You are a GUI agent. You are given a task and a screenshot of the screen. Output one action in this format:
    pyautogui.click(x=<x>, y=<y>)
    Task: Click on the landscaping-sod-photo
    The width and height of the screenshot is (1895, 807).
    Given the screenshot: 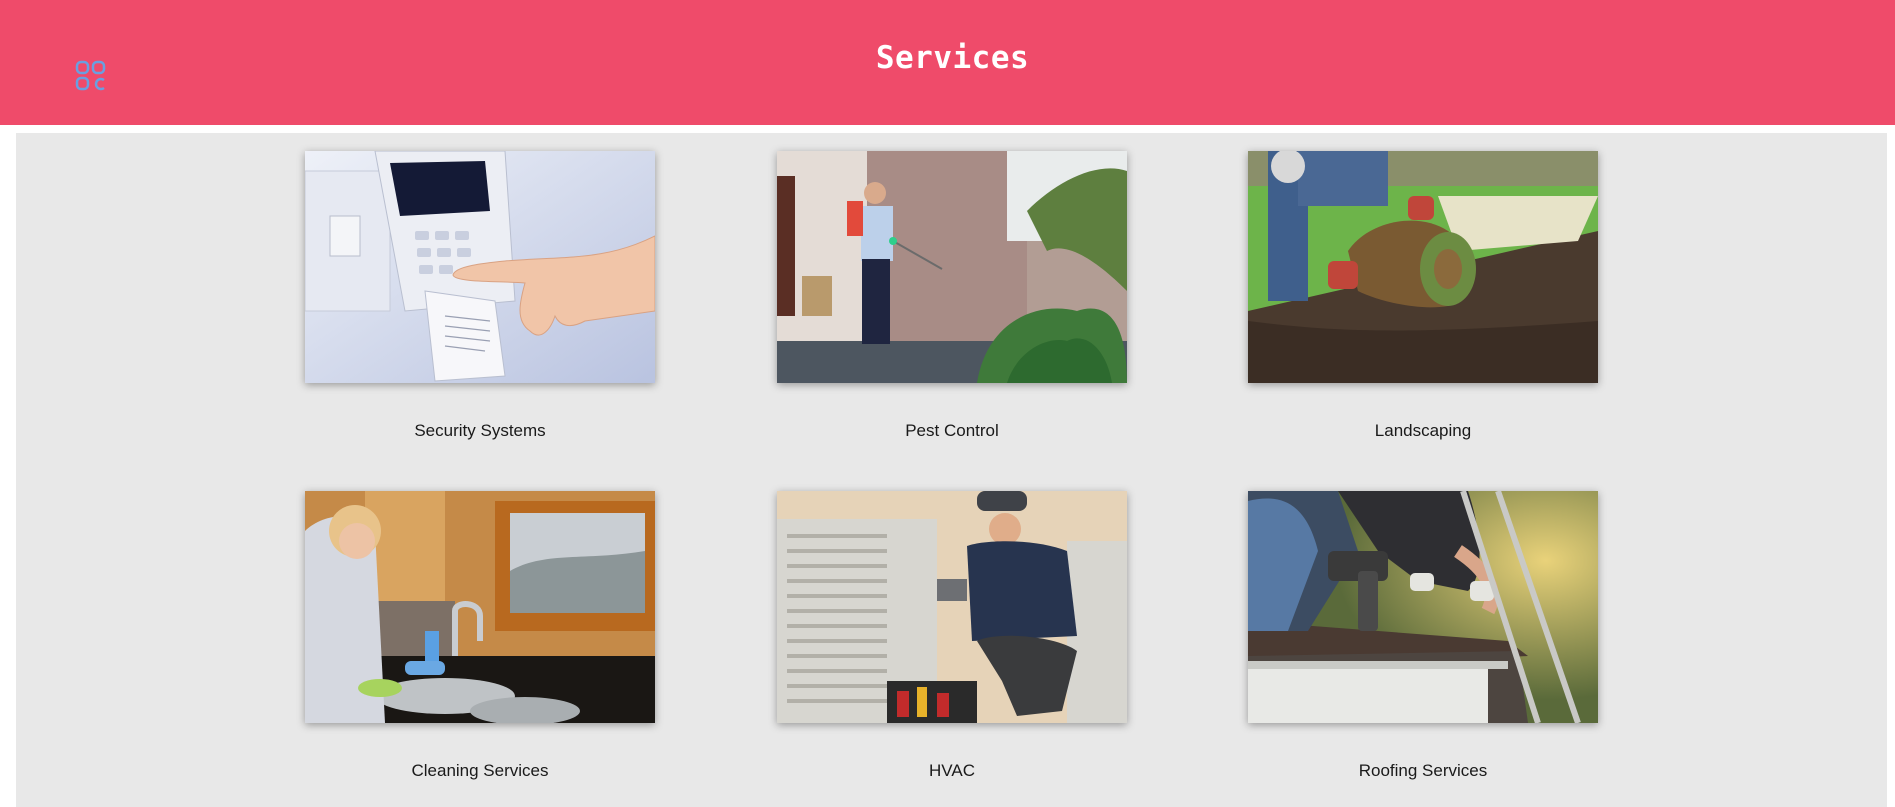 What is the action you would take?
    pyautogui.click(x=1423, y=267)
    